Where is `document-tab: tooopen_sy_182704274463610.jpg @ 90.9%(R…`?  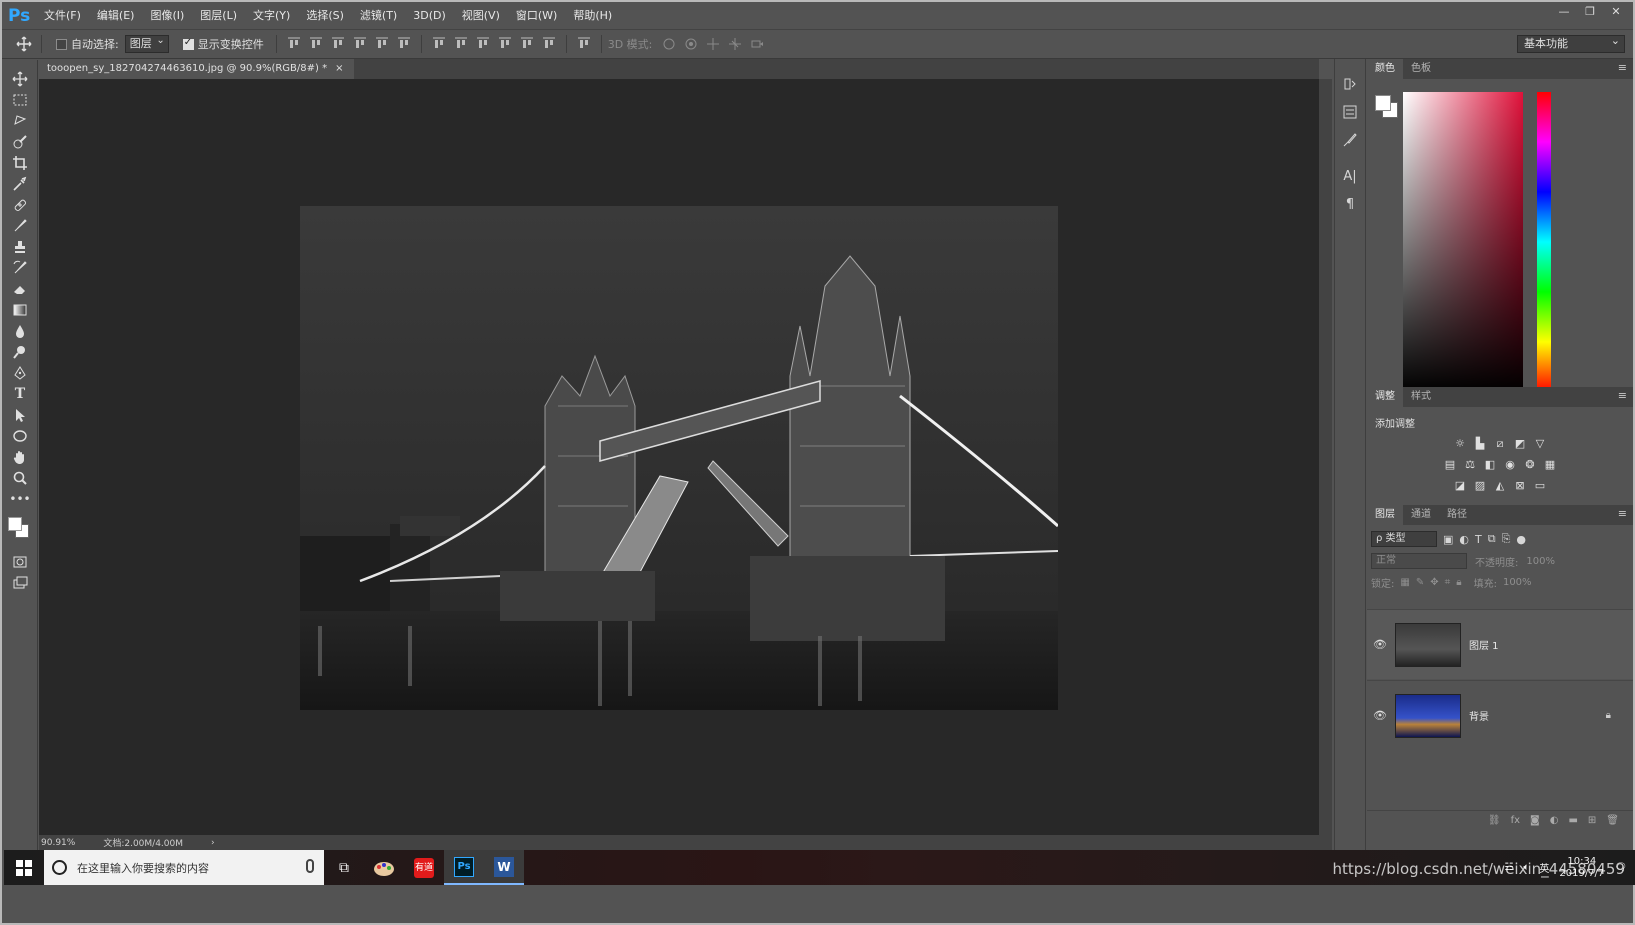
document-tab: tooopen_sy_182704274463610.jpg @ 90.9%(R… is located at coordinates (196, 69).